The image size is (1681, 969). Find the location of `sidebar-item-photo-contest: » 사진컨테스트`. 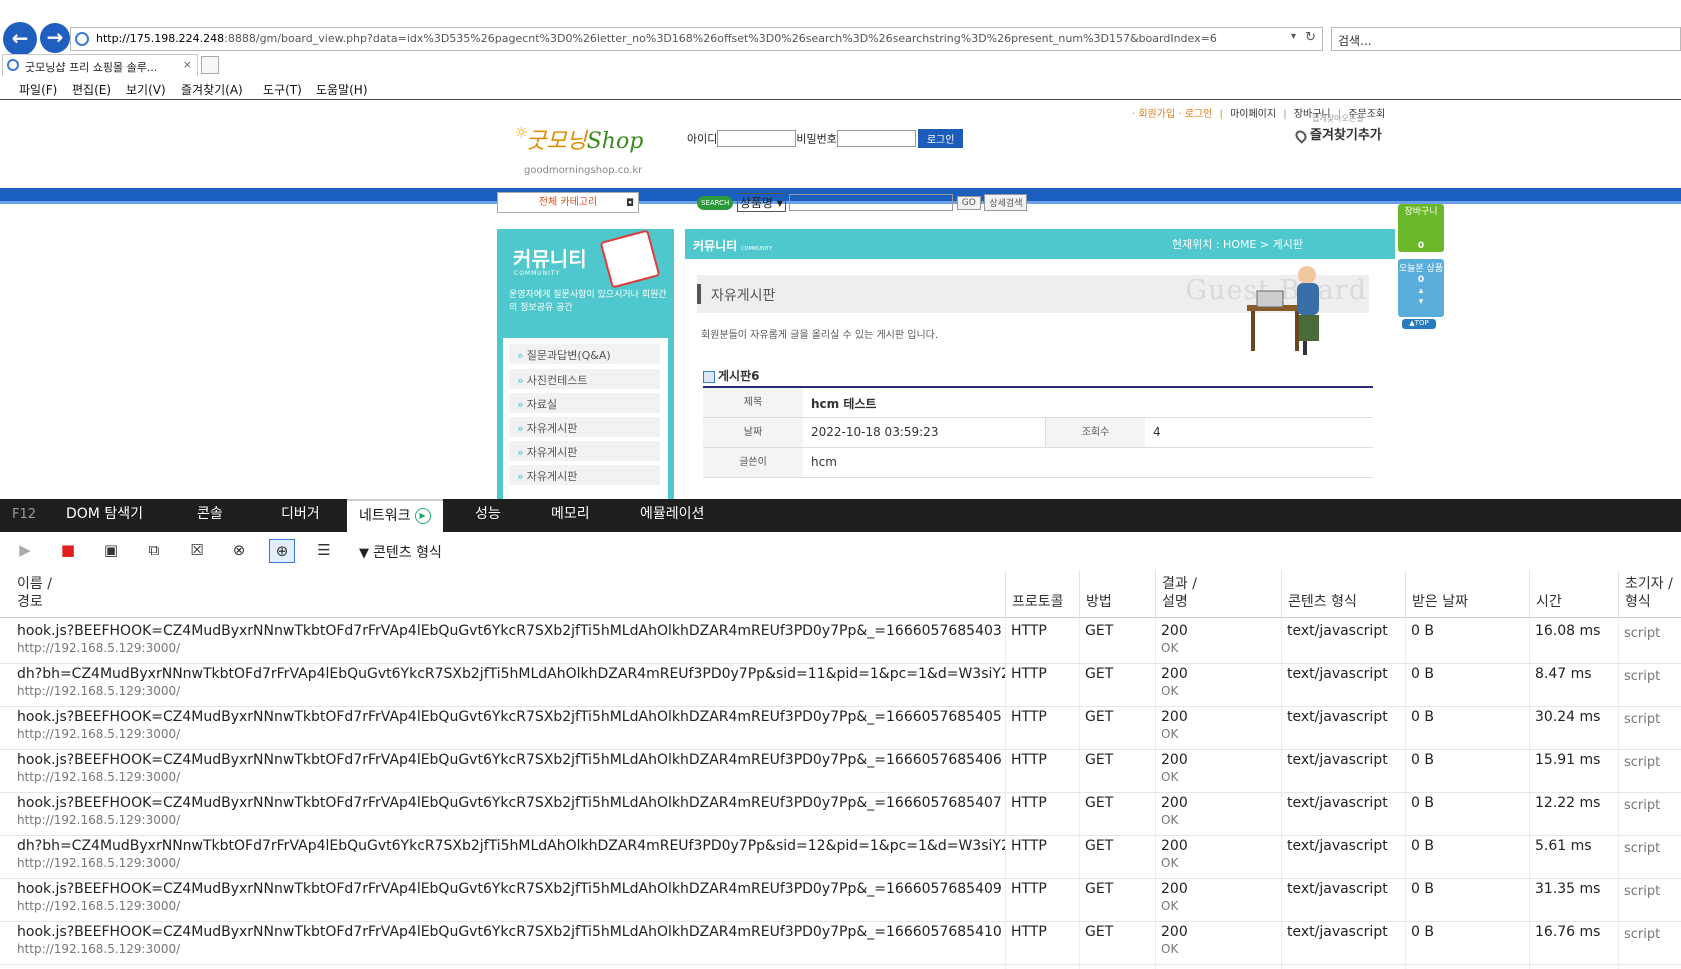

sidebar-item-photo-contest: » 사진컨테스트 is located at coordinates (584, 379).